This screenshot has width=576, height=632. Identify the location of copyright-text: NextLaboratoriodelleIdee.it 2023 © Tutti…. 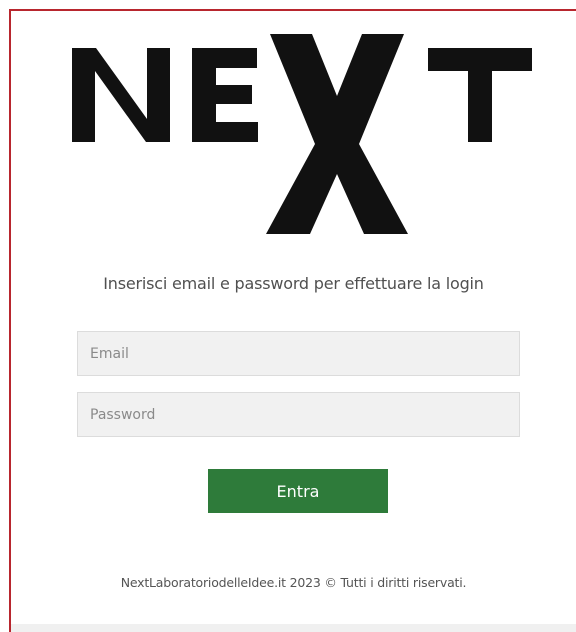
(293, 582).